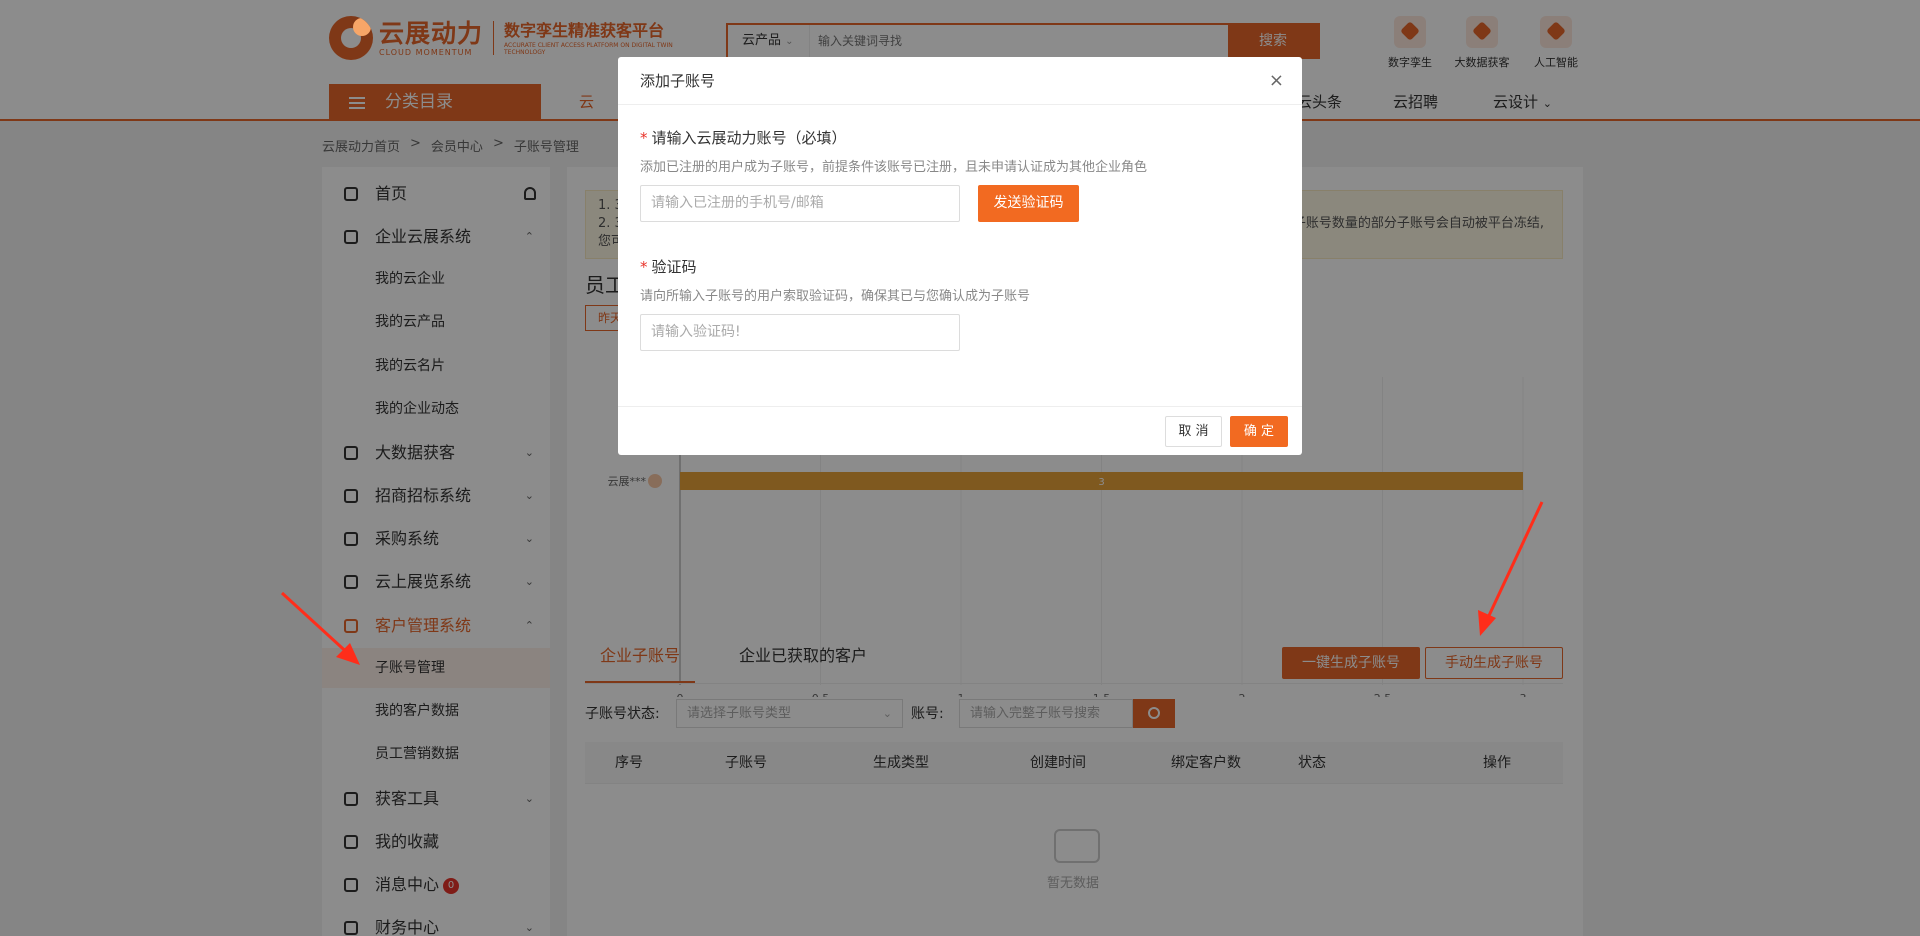 The width and height of the screenshot is (1920, 936). What do you see at coordinates (960, 430) in the screenshot?
I see `dialog-footer: 取 消 确 定` at bounding box center [960, 430].